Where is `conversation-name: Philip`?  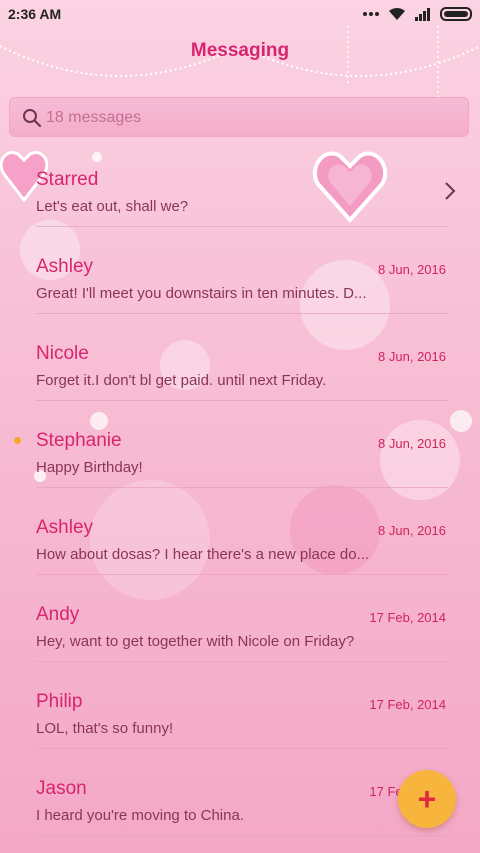
conversation-name: Philip is located at coordinates (59, 701).